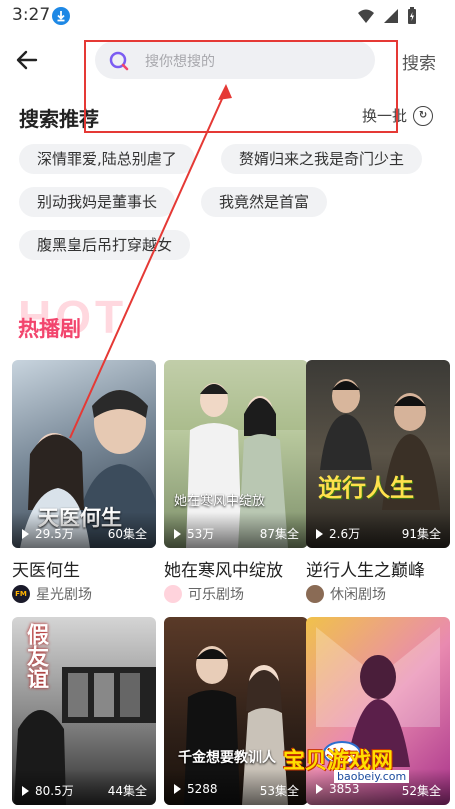 The image size is (455, 809). Describe the element at coordinates (36, 656) in the screenshot. I see `poster-title-art: 假友谊` at that location.